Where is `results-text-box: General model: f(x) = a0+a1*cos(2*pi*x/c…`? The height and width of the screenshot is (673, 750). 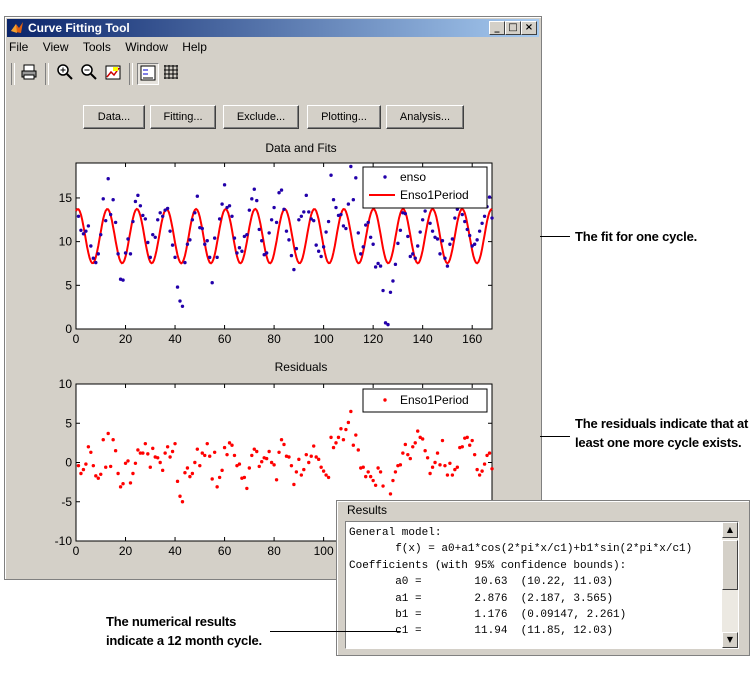
results-text-box: General model: f(x) = a0+a1*cos(2*pi*x/c… is located at coordinates (542, 585).